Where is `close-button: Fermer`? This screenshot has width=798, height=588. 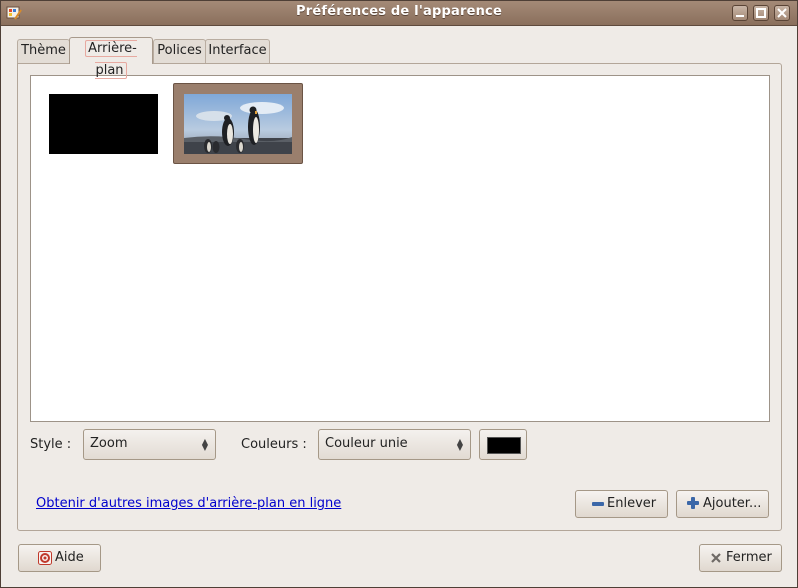
close-button: Fermer is located at coordinates (740, 558).